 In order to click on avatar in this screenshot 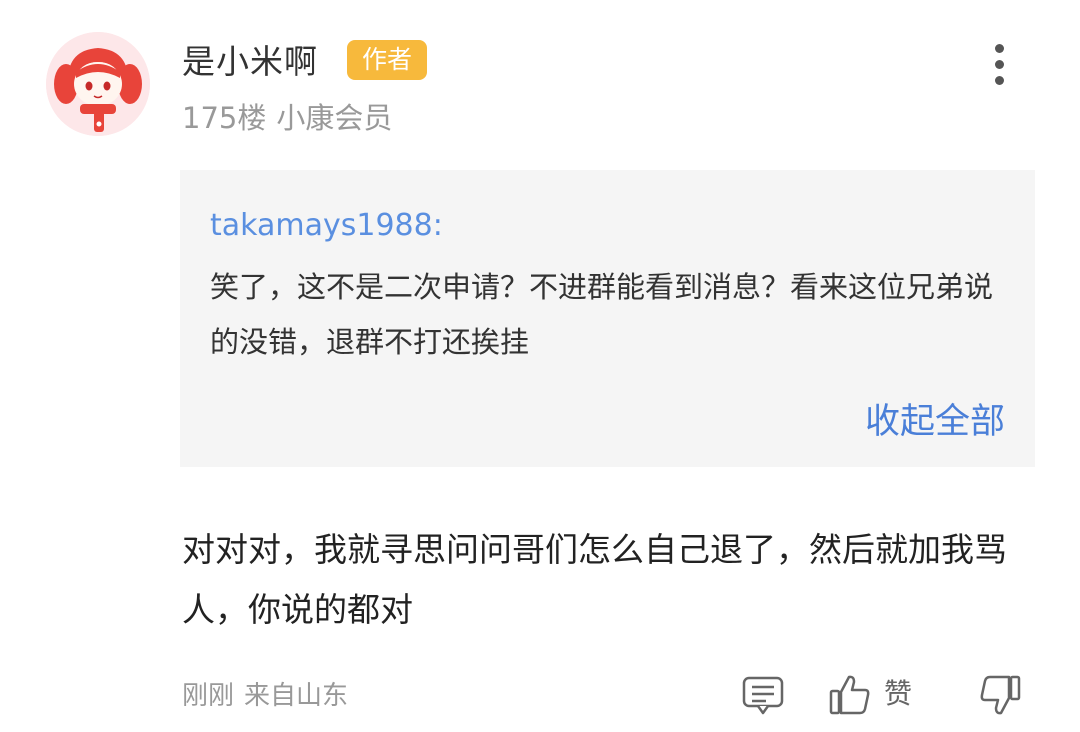, I will do `click(98, 84)`.